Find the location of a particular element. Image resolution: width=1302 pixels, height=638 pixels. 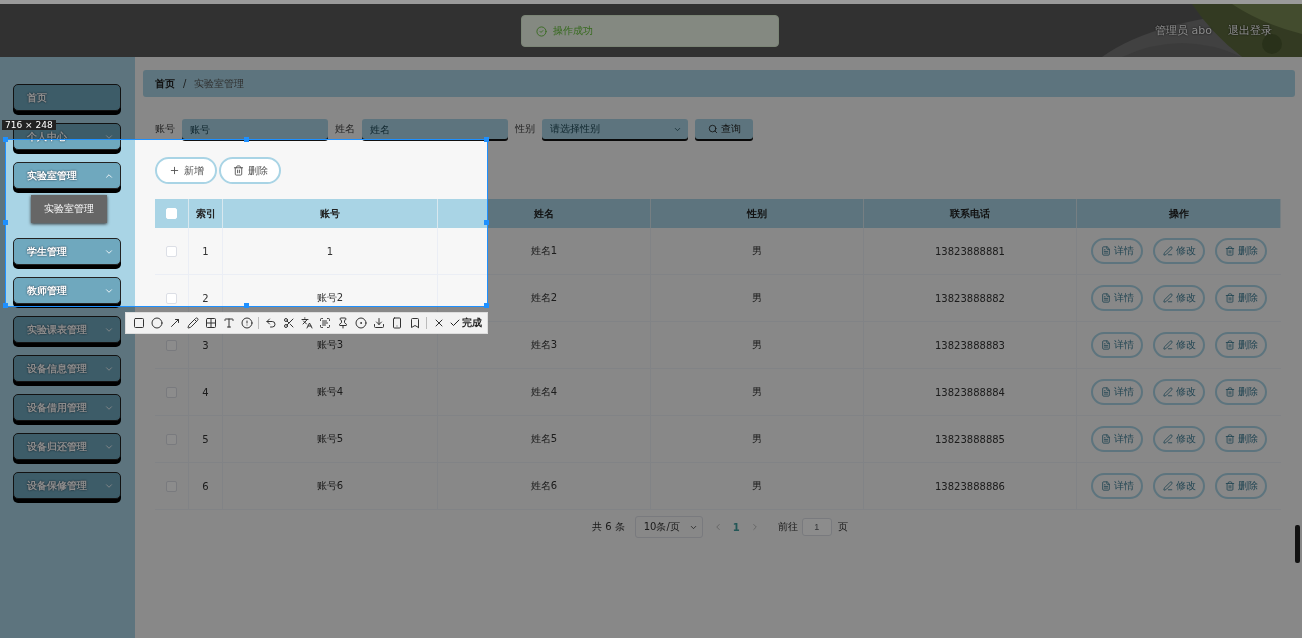

page-size-select: 10条/页 is located at coordinates (668, 527).